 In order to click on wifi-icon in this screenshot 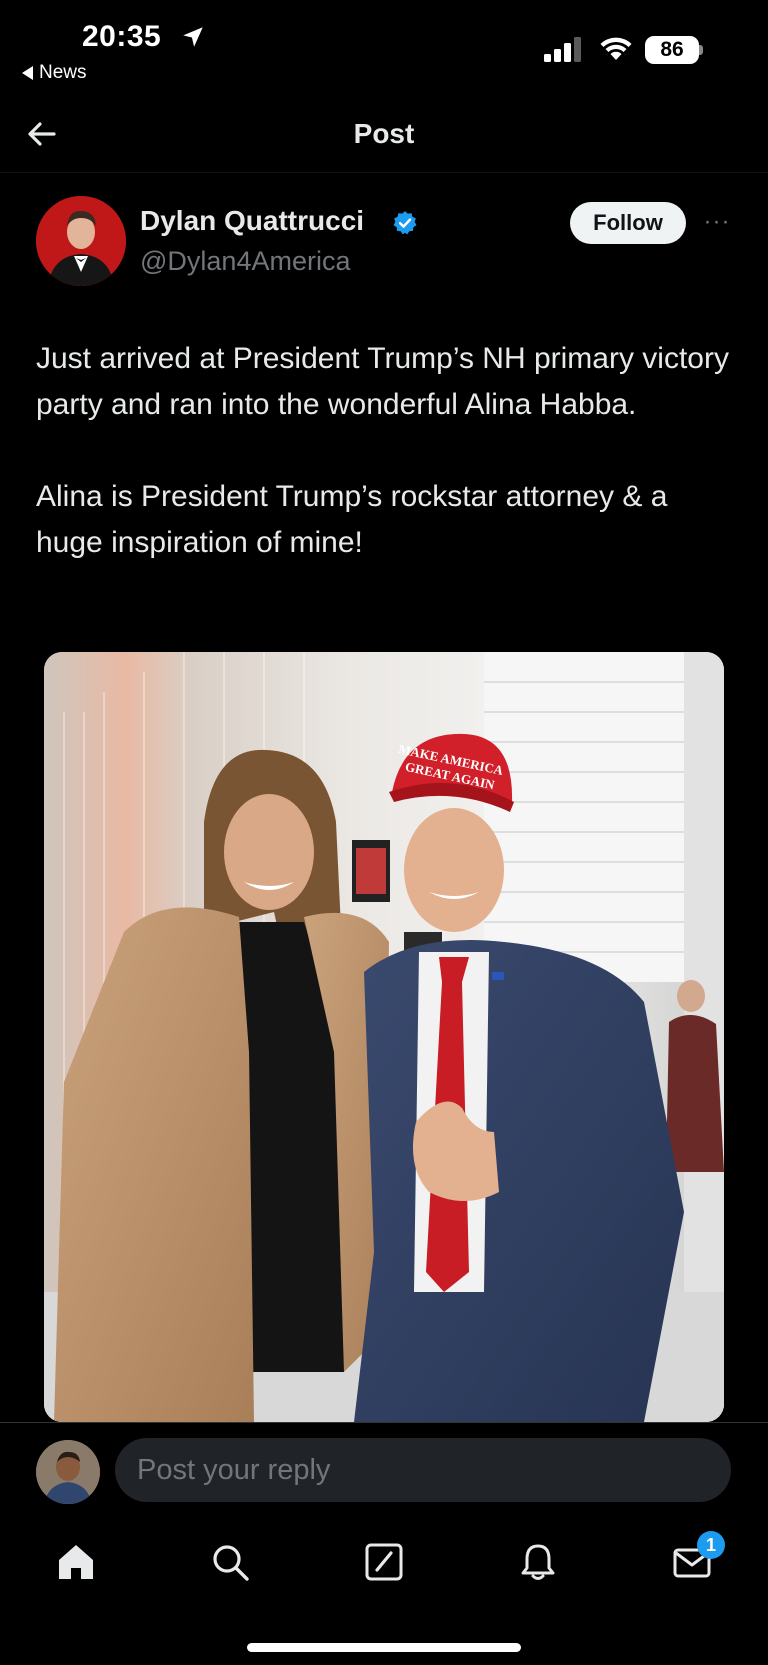, I will do `click(616, 48)`.